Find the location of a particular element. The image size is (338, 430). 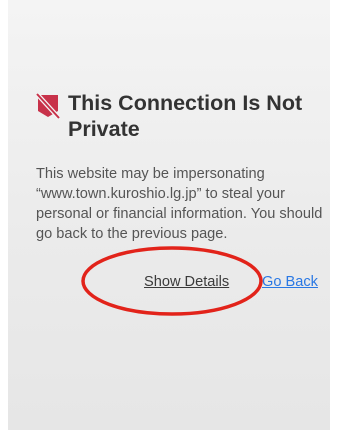

go-back-link: Go Back is located at coordinates (290, 282).